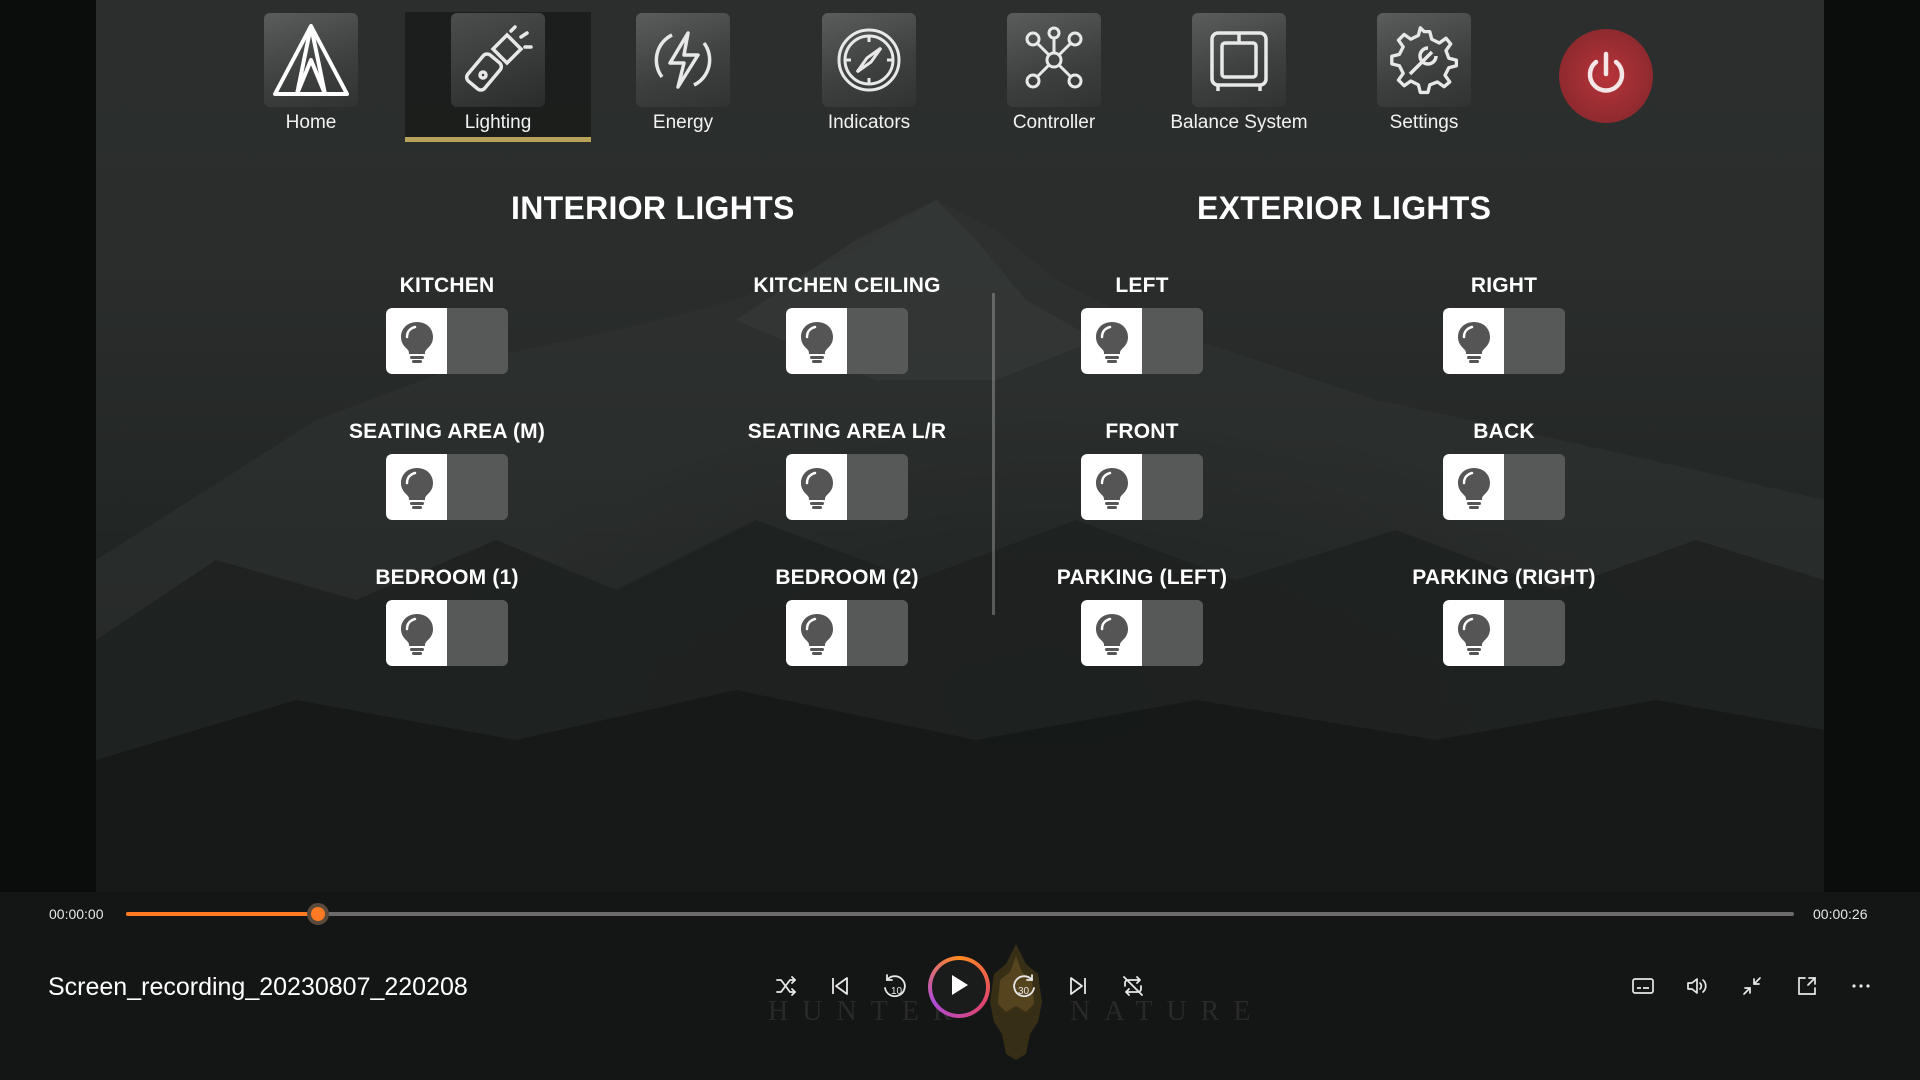 The height and width of the screenshot is (1080, 1920). I want to click on lightning-icon, so click(683, 60).